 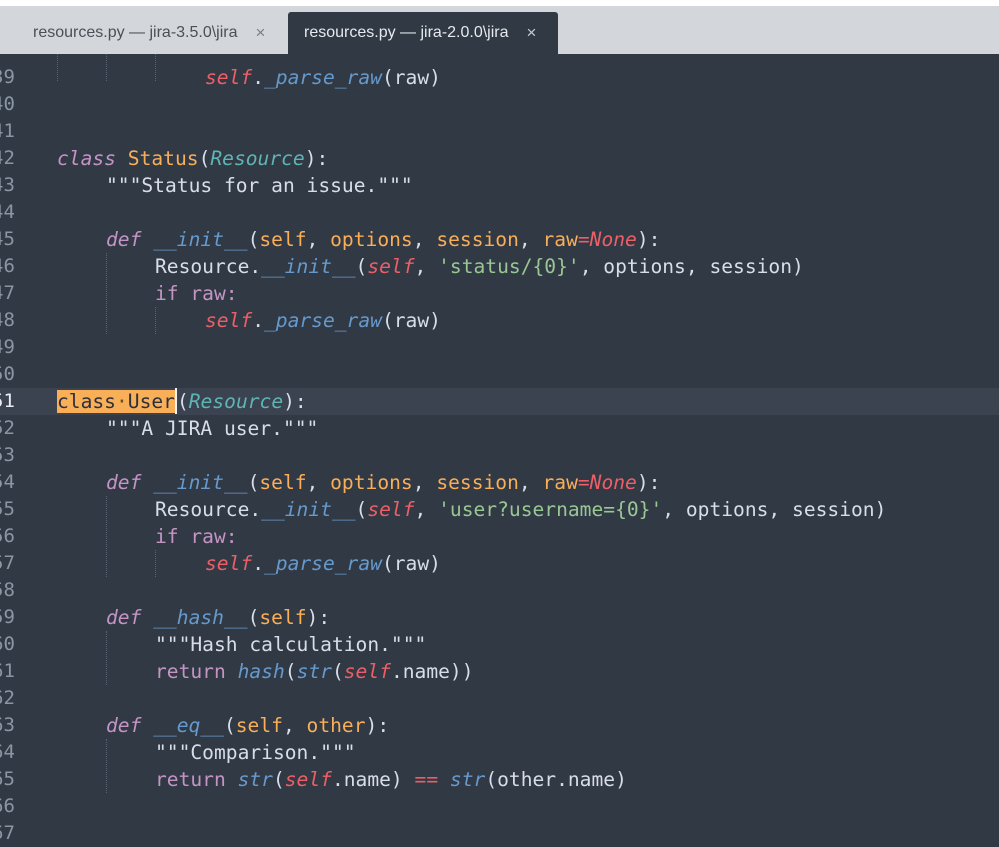 I want to click on code-line-48: self._parse_raw(raw), so click(x=323, y=320).